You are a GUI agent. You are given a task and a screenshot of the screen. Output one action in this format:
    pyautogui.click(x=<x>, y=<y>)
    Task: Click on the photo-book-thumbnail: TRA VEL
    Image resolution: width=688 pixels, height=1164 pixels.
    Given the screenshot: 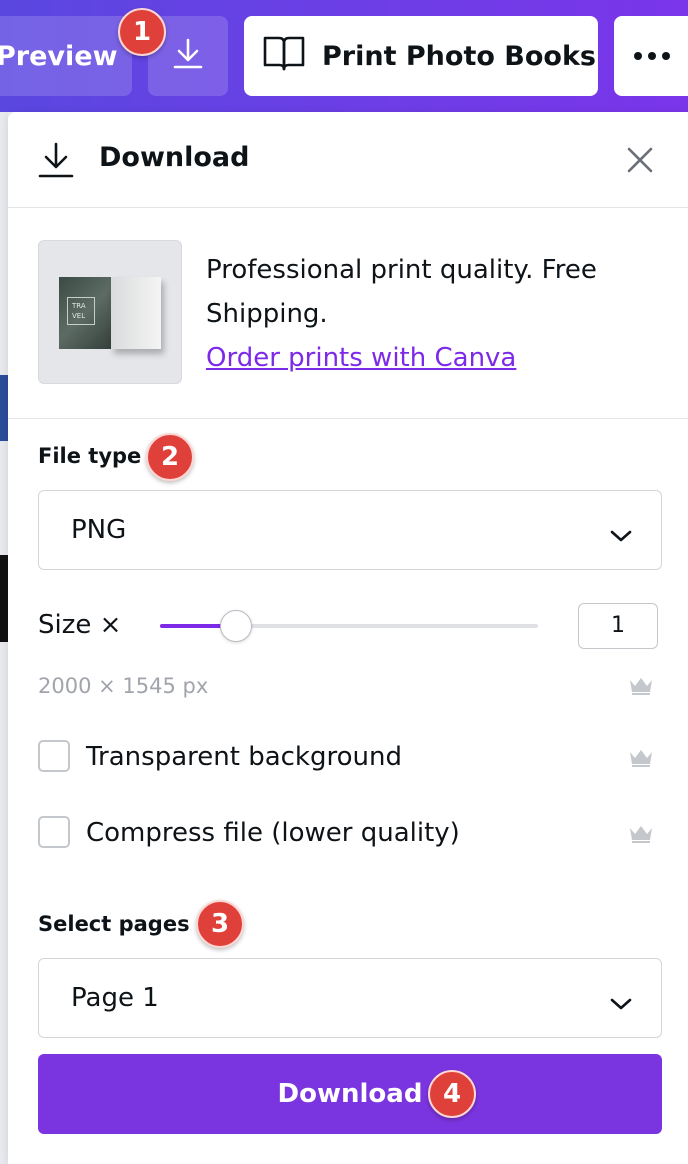 What is the action you would take?
    pyautogui.click(x=110, y=312)
    